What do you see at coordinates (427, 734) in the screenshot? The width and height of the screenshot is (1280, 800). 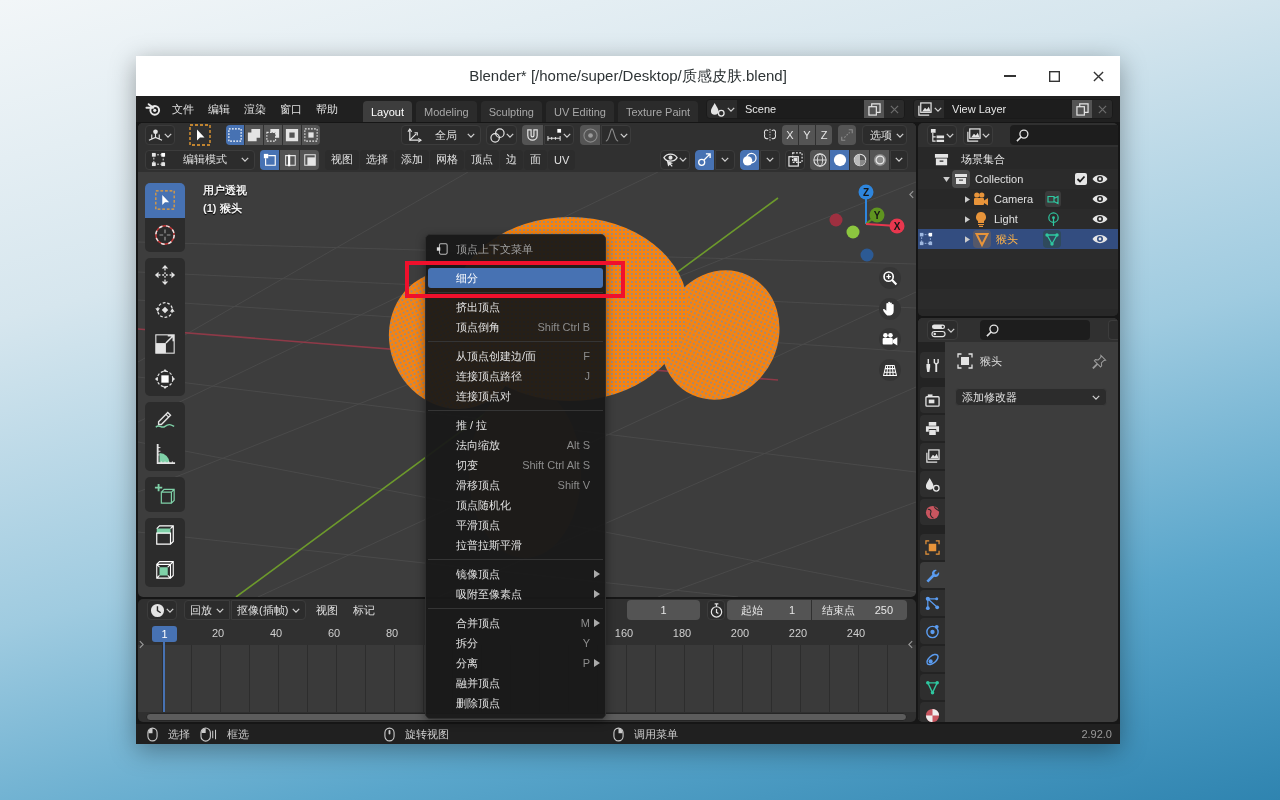 I see `hint-label: 旋转视图` at bounding box center [427, 734].